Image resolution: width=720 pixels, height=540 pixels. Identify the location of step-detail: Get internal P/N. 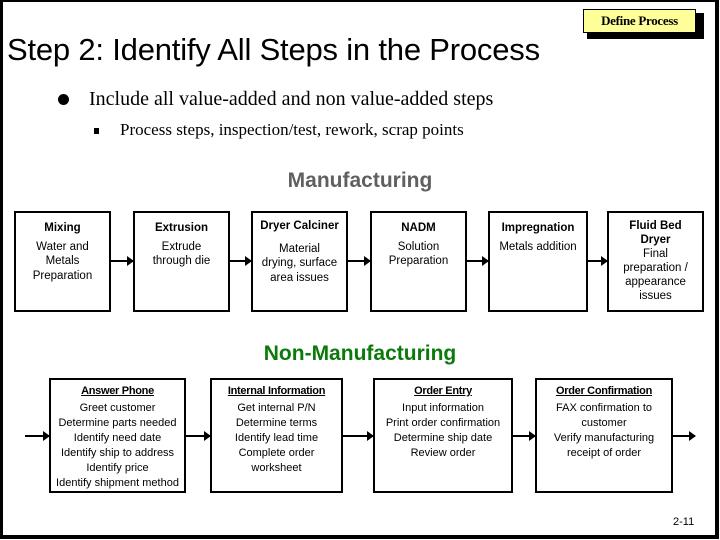
(276, 408).